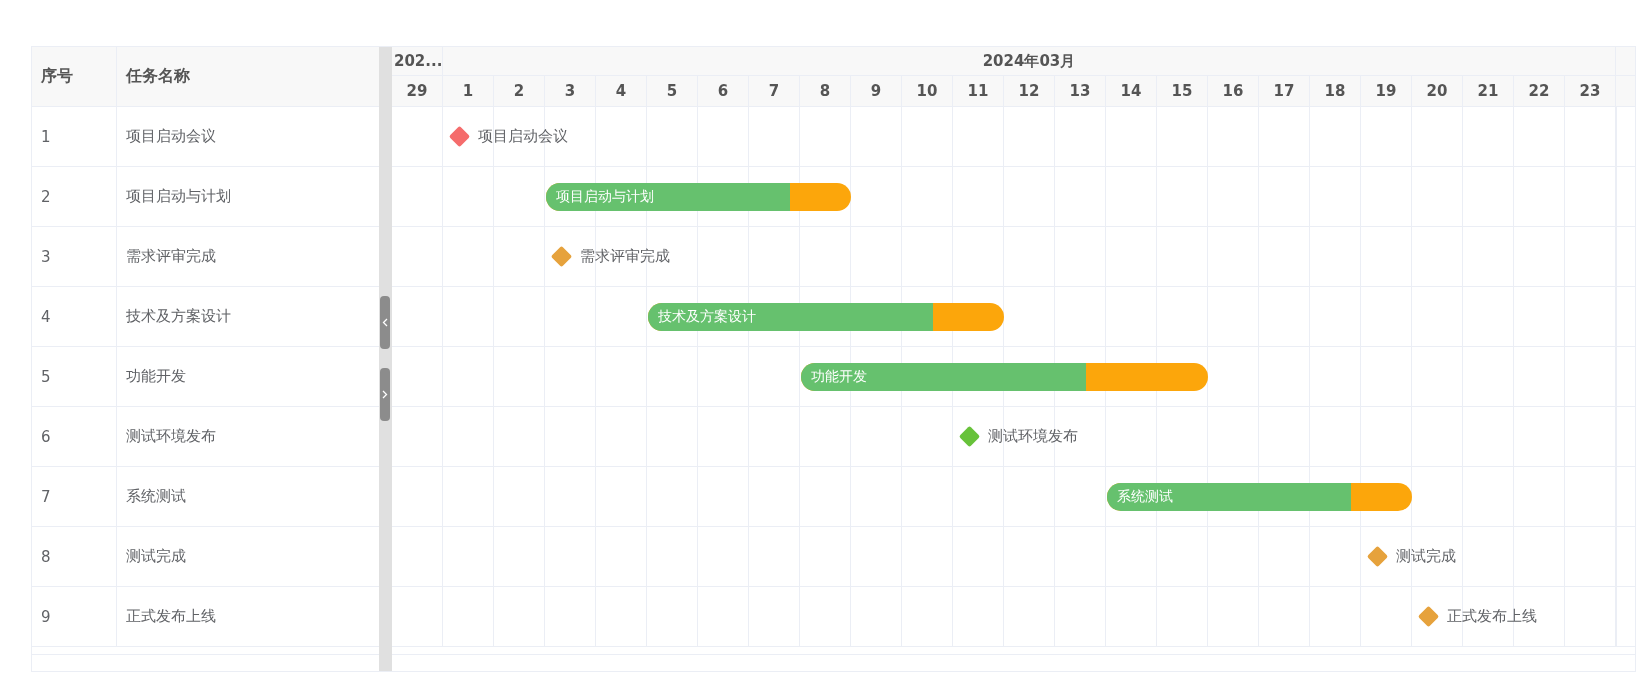 The height and width of the screenshot is (689, 1648). What do you see at coordinates (74, 436) in the screenshot?
I see `table-cell: 6` at bounding box center [74, 436].